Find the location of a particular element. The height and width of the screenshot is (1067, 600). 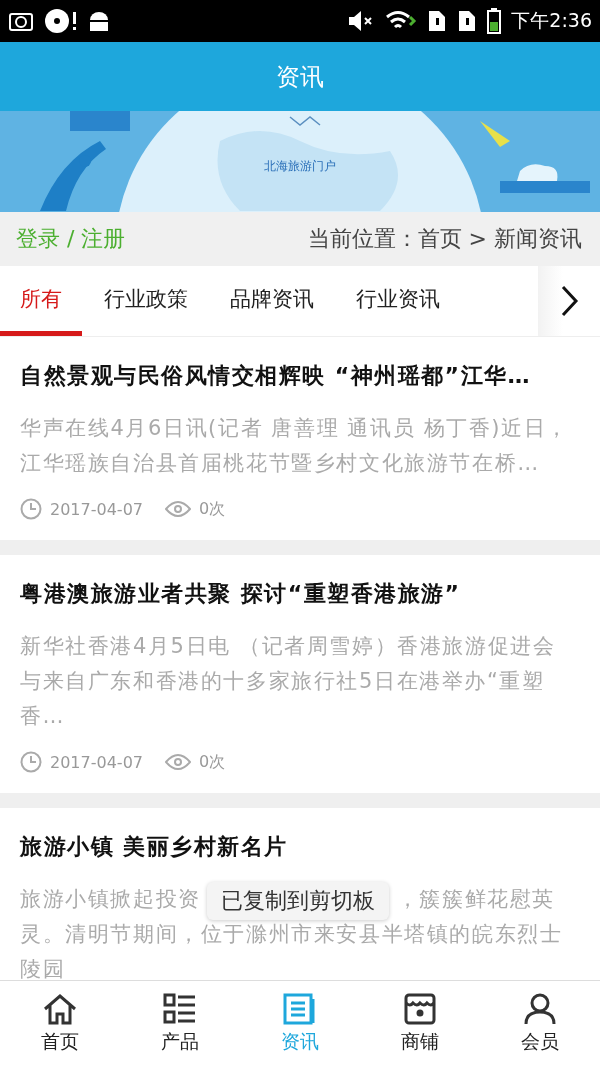

list-icon is located at coordinates (180, 1009).